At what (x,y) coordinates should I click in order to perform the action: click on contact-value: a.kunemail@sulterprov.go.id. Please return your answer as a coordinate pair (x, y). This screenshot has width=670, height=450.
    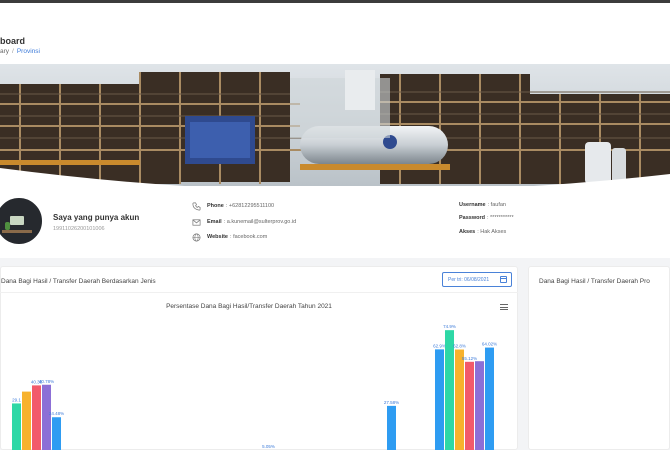
    Looking at the image, I should click on (261, 222).